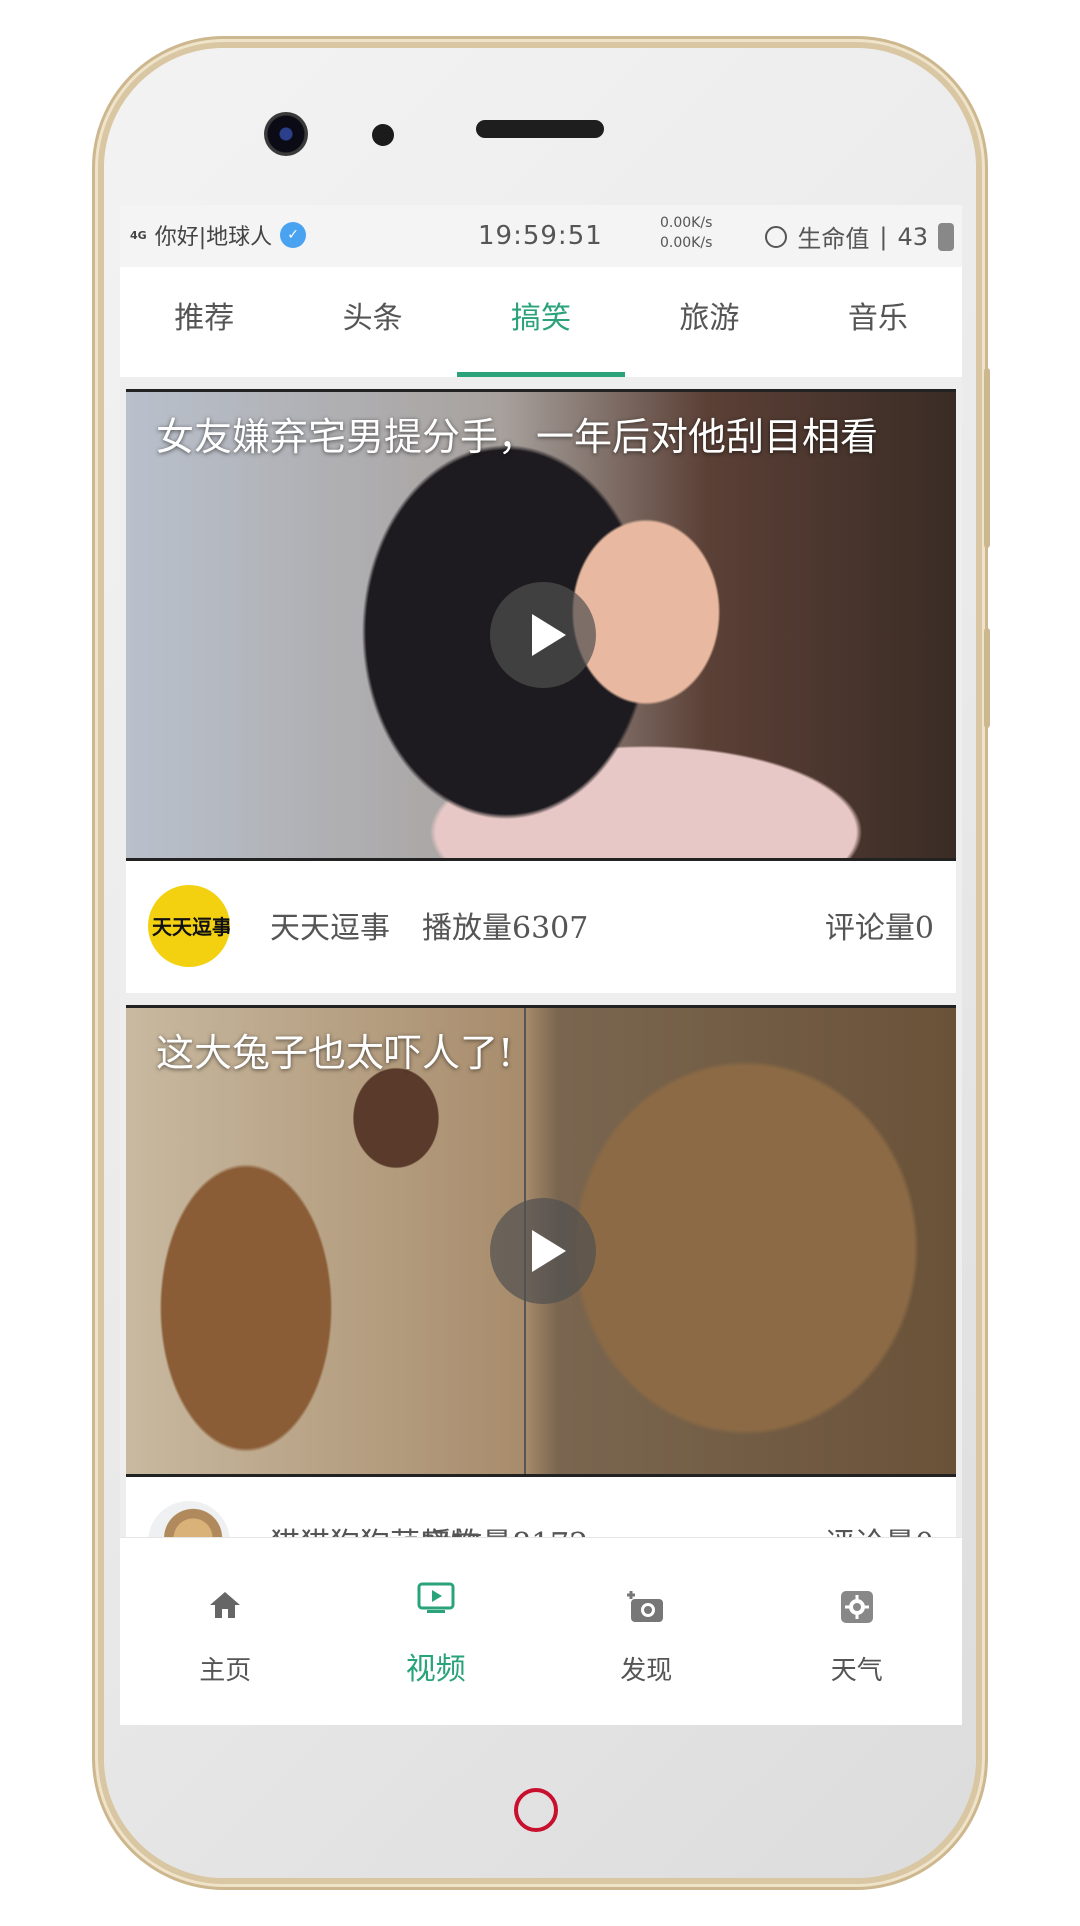 This screenshot has width=1080, height=1926. I want to click on video-icon, so click(436, 1597).